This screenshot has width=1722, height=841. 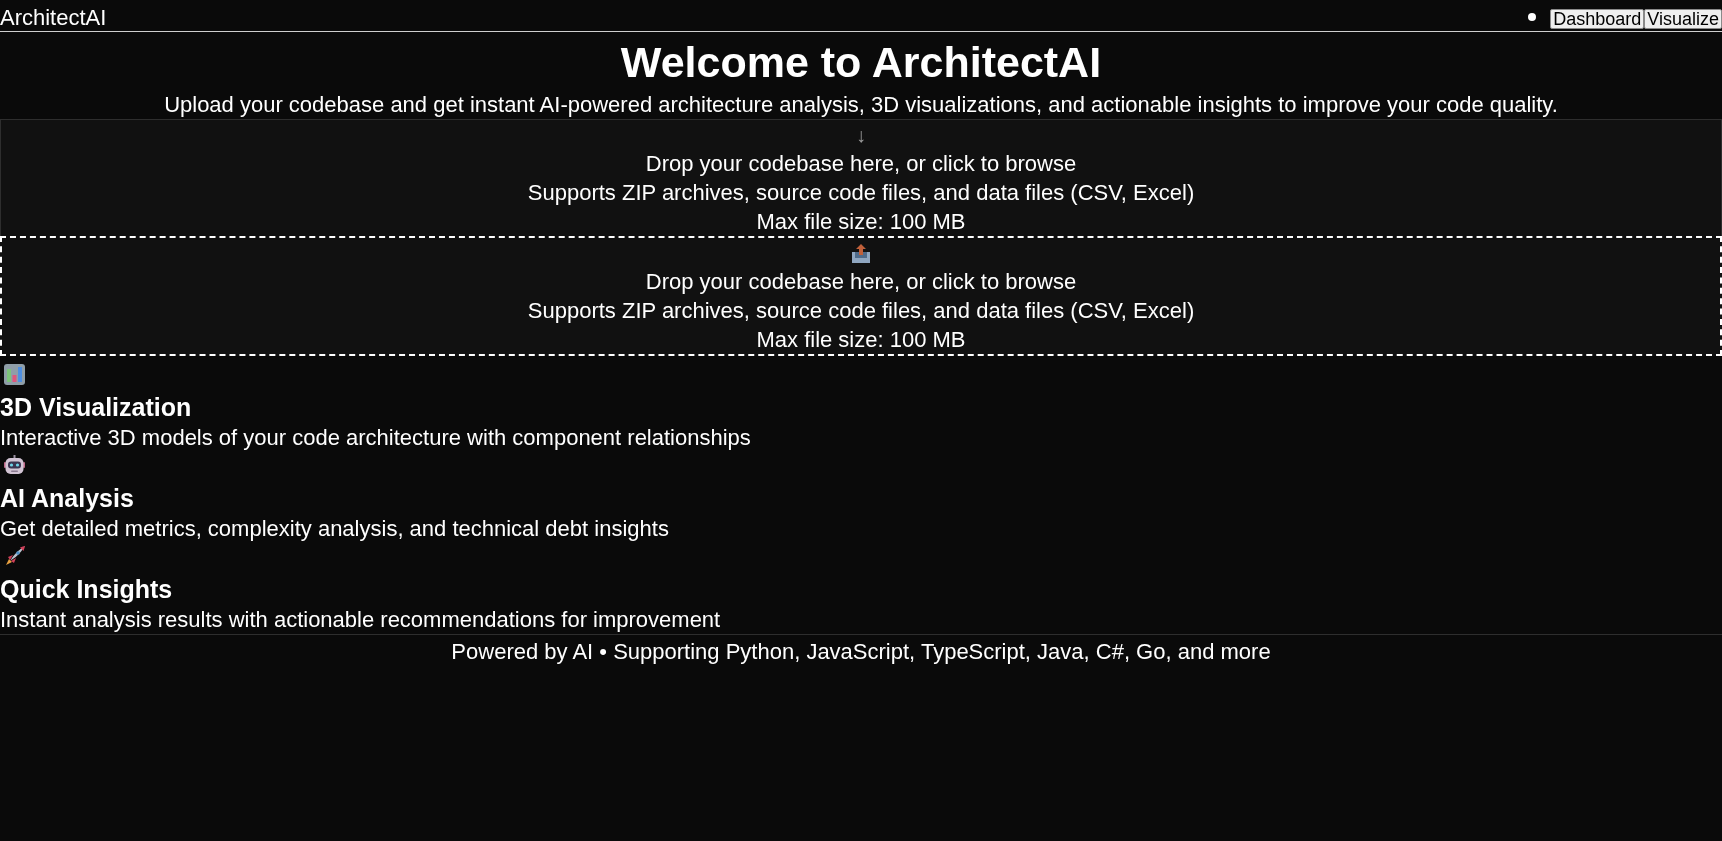 What do you see at coordinates (96, 407) in the screenshot?
I see `feature-title: 3D Visualization` at bounding box center [96, 407].